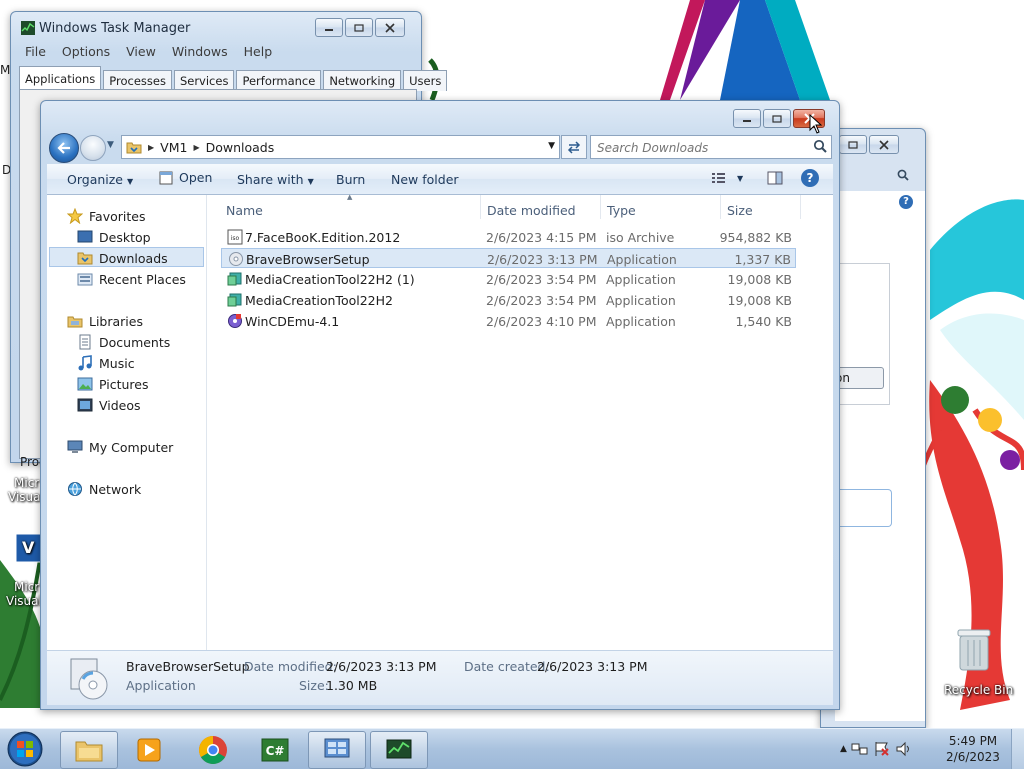  I want to click on nav-item-recent-places: Recent Places, so click(131, 279).